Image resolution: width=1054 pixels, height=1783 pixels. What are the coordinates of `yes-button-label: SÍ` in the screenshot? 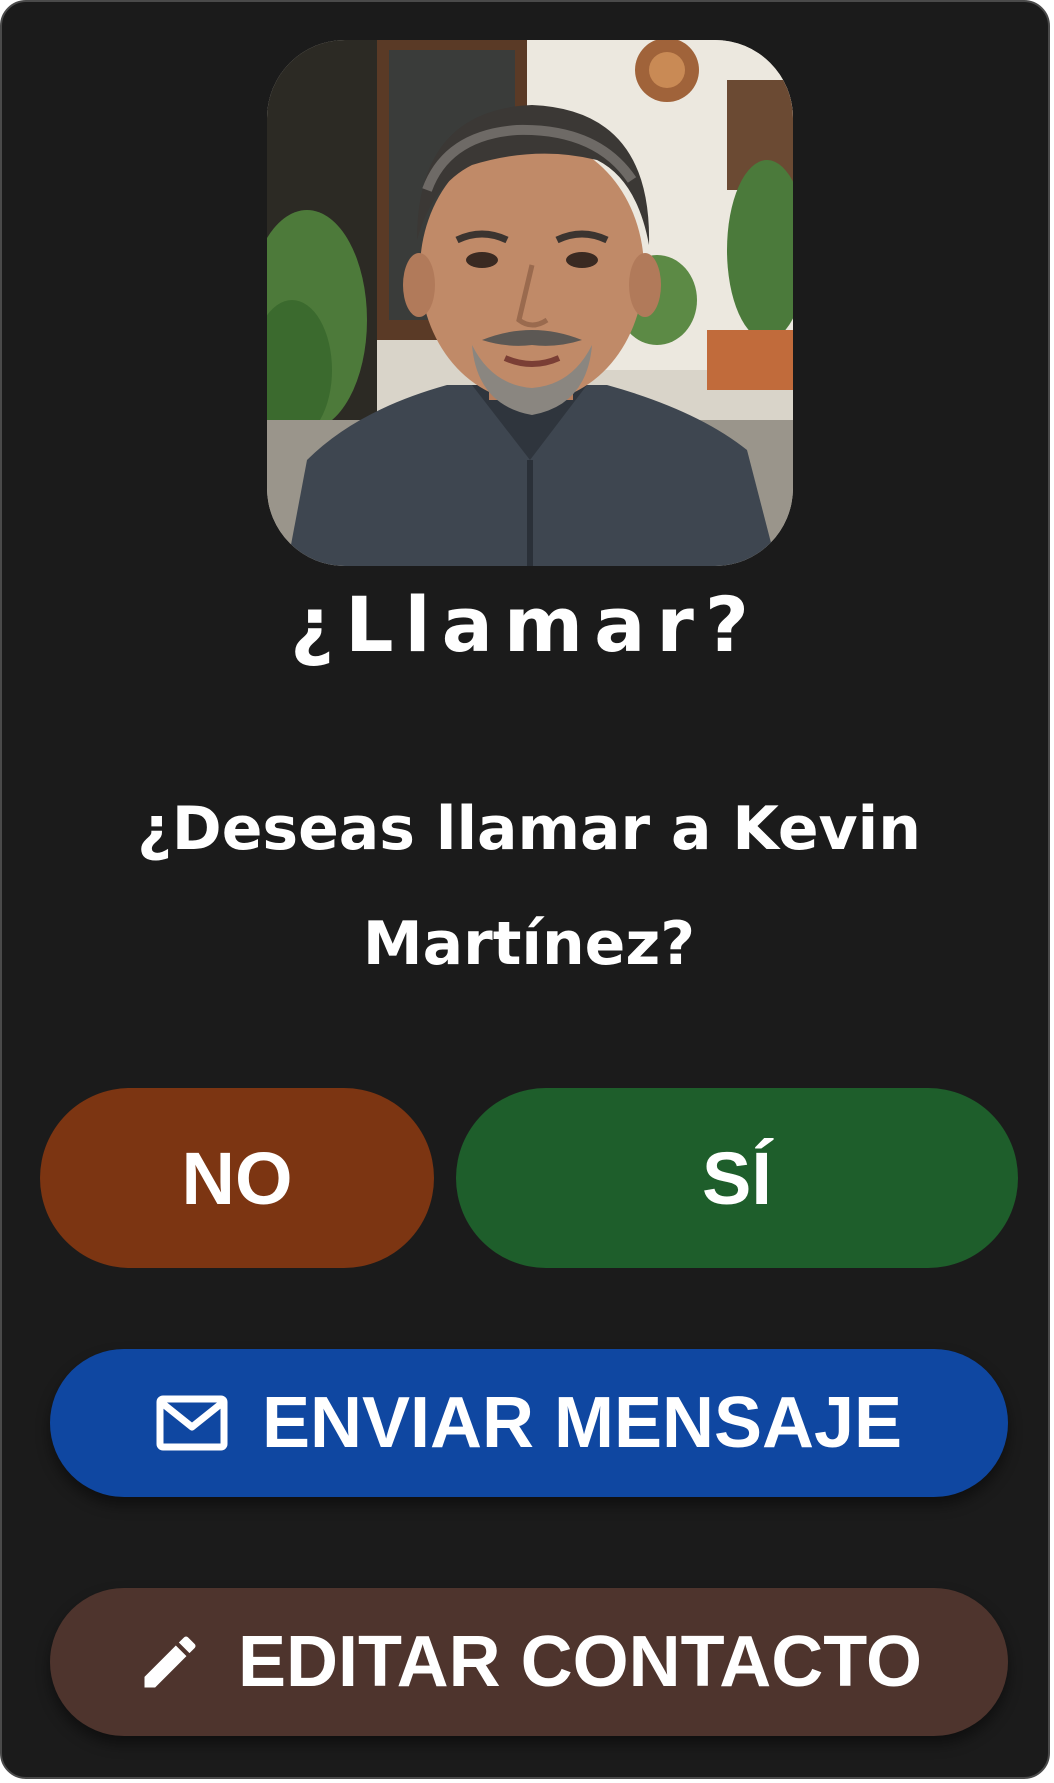 It's located at (737, 1178).